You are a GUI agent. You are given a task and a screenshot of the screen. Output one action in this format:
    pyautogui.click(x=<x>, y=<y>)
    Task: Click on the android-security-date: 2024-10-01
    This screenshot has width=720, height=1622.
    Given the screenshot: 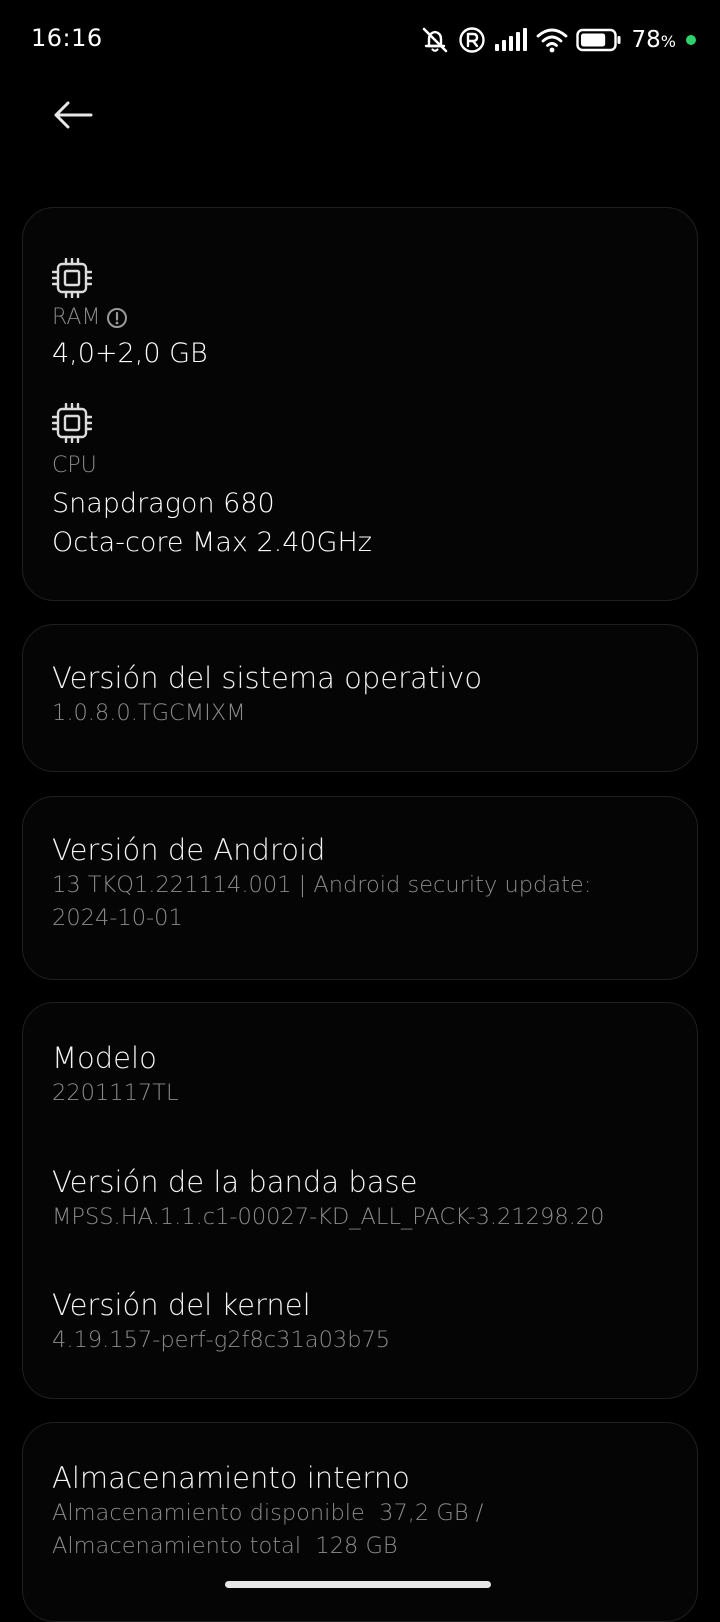 What is the action you would take?
    pyautogui.click(x=117, y=918)
    